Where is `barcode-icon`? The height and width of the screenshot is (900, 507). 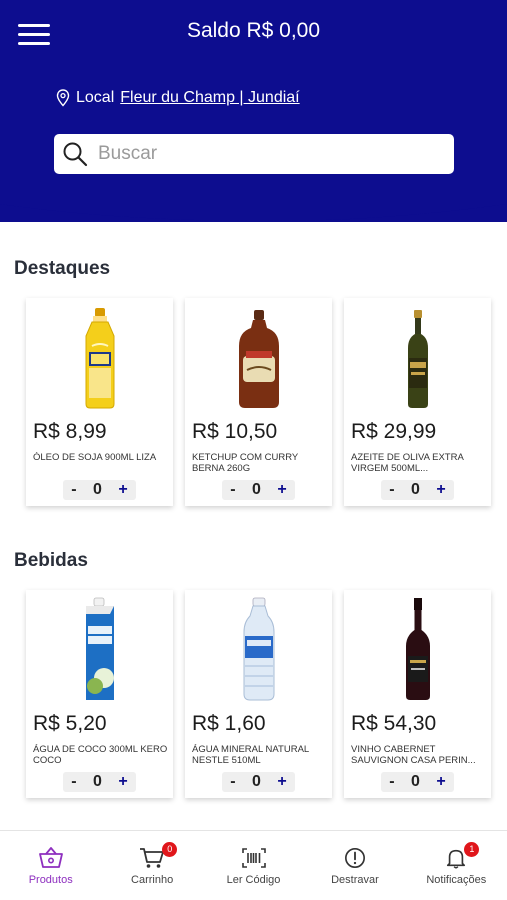 barcode-icon is located at coordinates (253, 858).